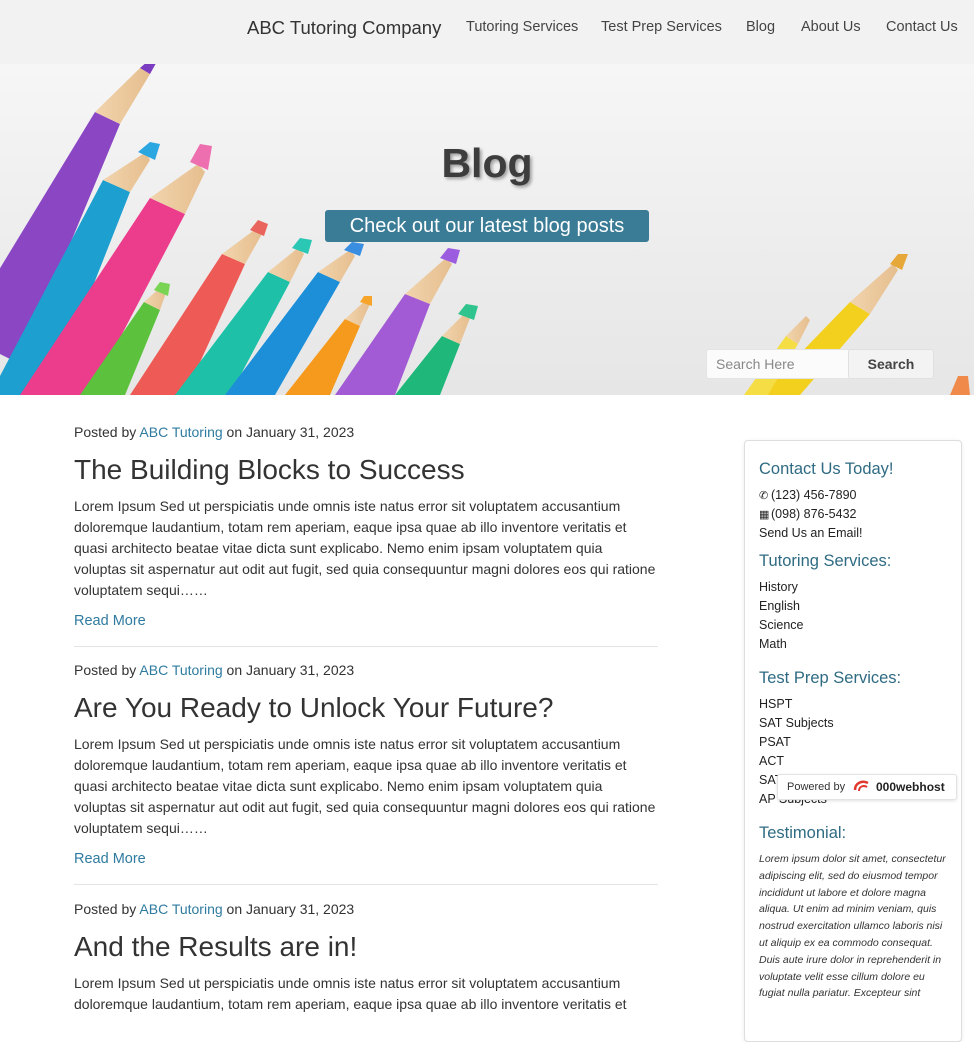  What do you see at coordinates (831, 27) in the screenshot?
I see `nav-link-about-us: About Us` at bounding box center [831, 27].